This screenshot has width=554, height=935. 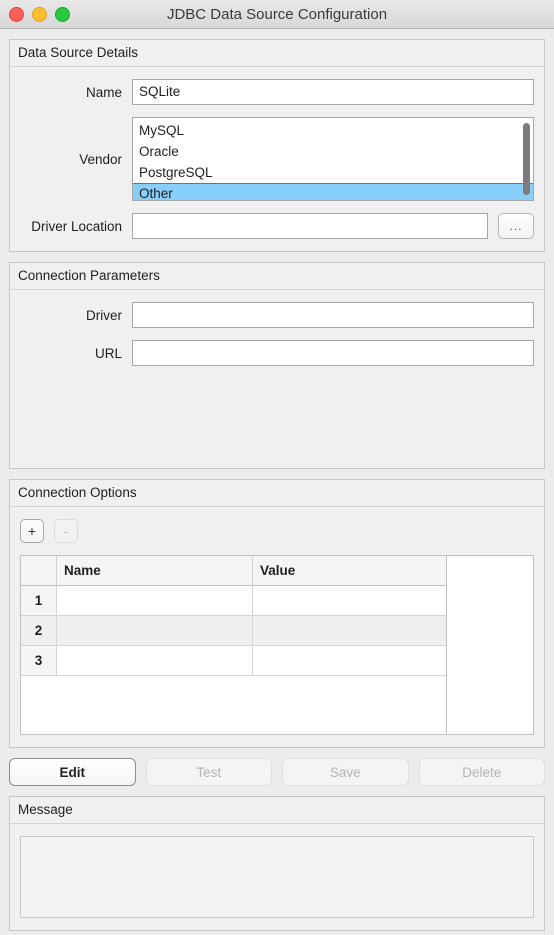 I want to click on driver-label: Driver, so click(x=104, y=315).